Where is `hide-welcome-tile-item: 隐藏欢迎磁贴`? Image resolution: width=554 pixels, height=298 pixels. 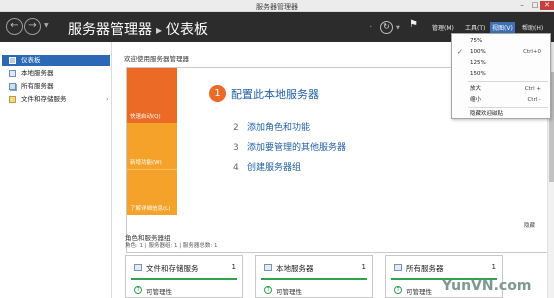 hide-welcome-tile-item: 隐藏欢迎磁贴 is located at coordinates (501, 114).